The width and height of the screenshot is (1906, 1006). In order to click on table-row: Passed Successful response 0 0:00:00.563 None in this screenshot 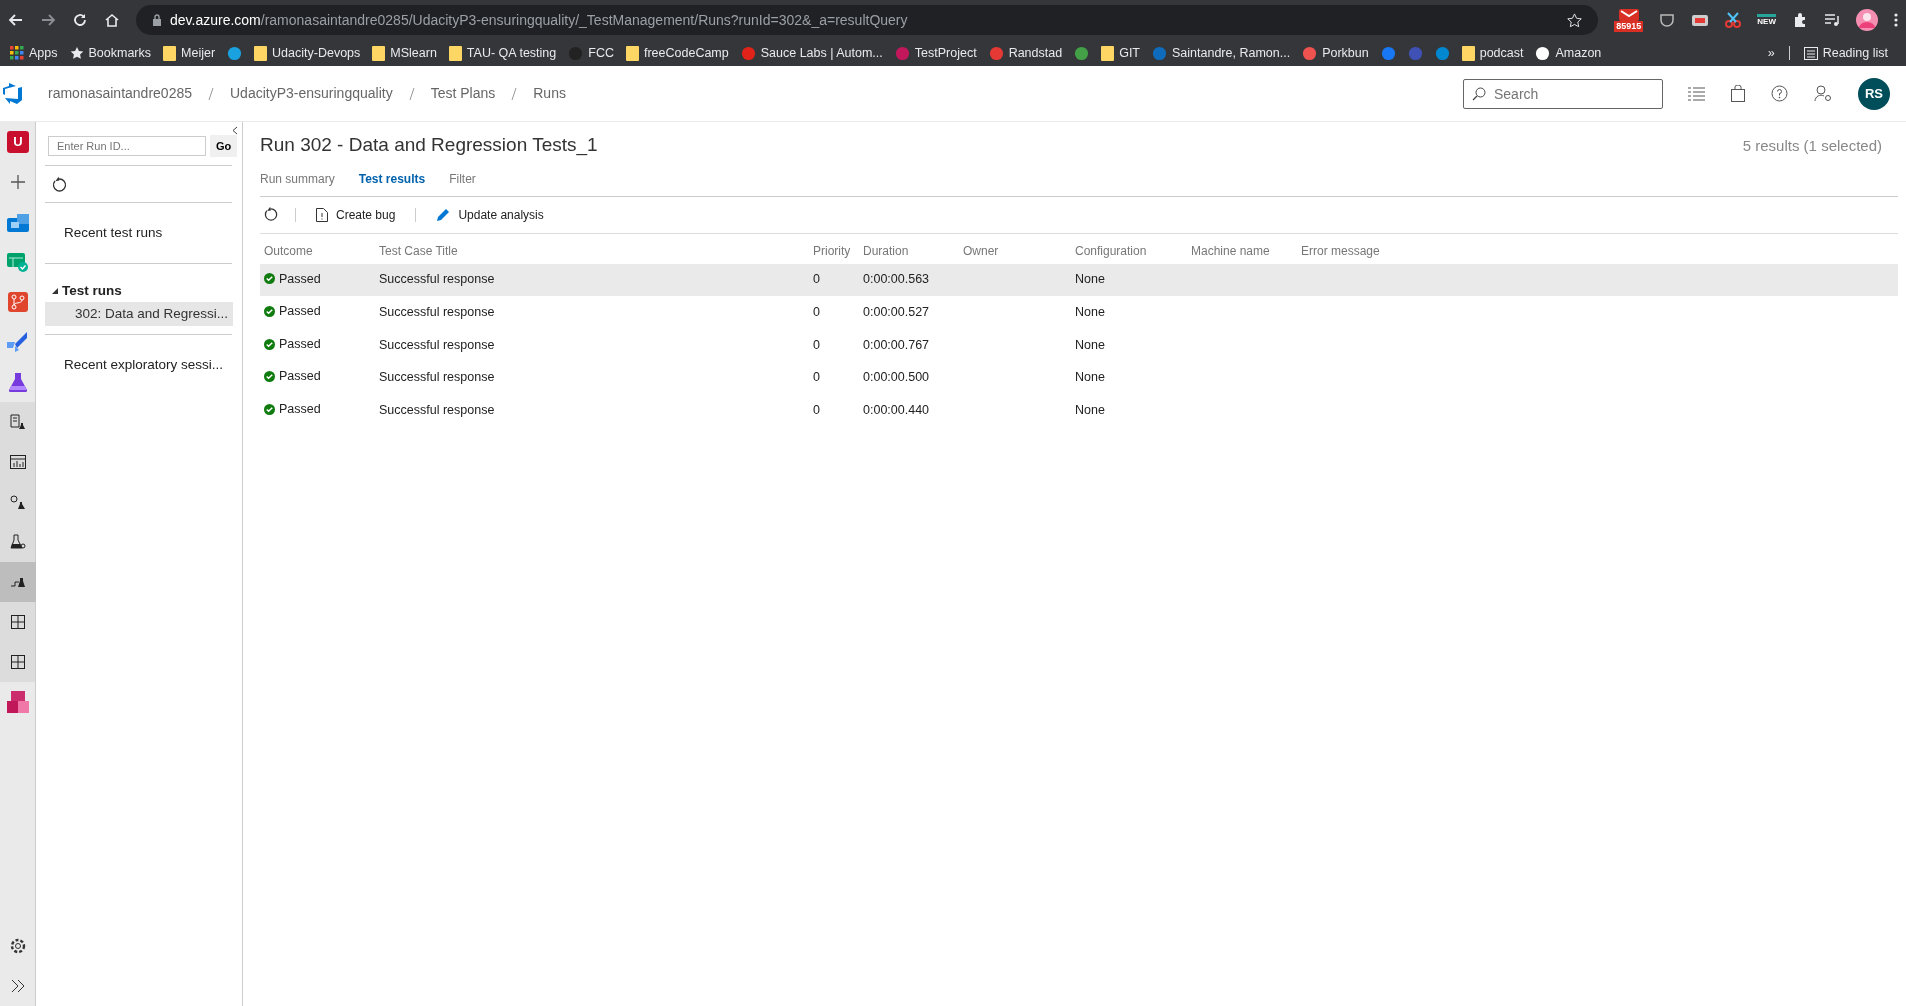, I will do `click(1079, 280)`.